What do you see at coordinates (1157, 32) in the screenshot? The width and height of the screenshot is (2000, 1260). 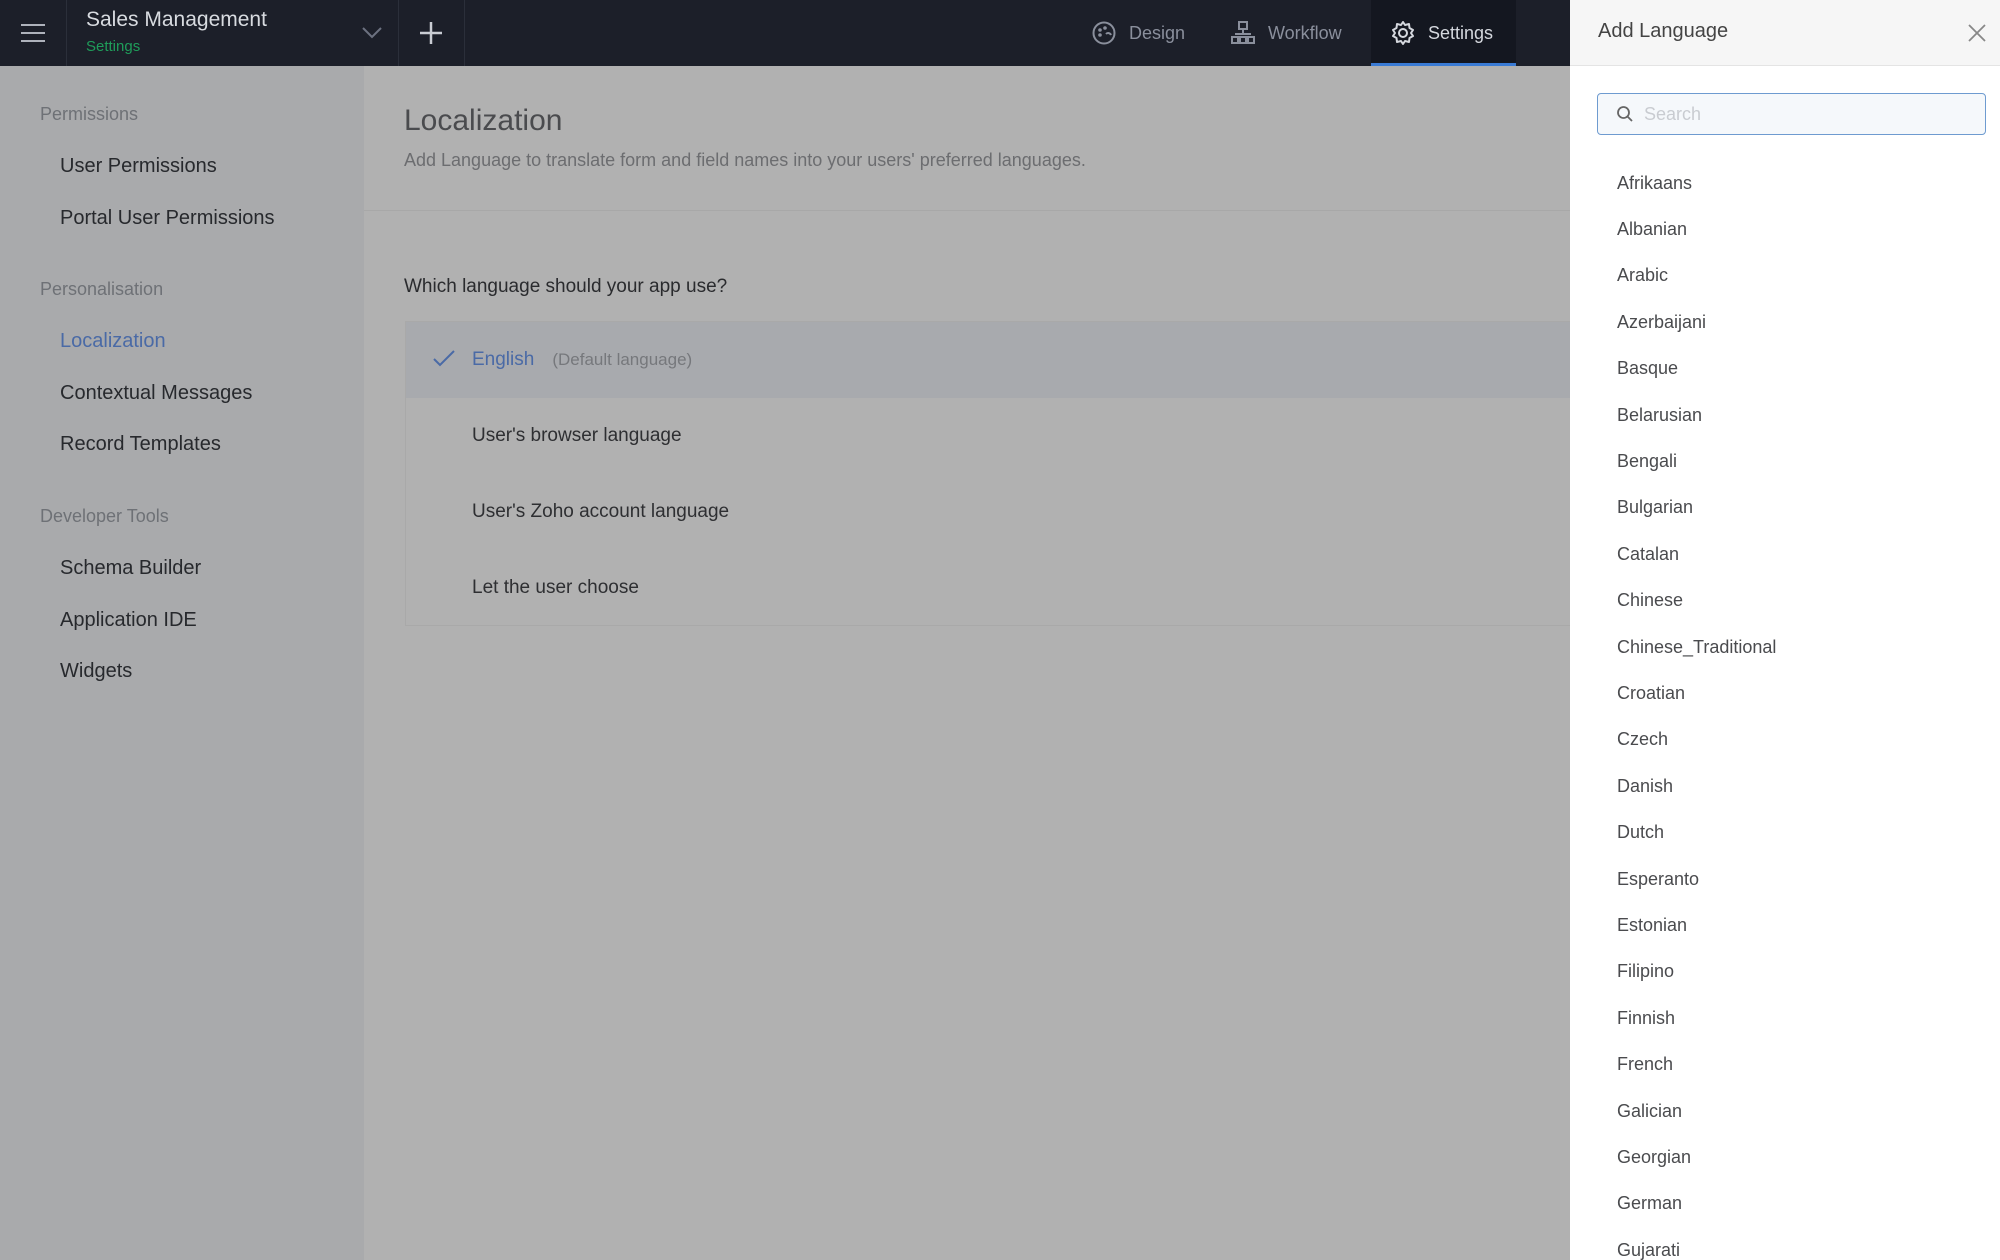 I see `tab-design-label: Design` at bounding box center [1157, 32].